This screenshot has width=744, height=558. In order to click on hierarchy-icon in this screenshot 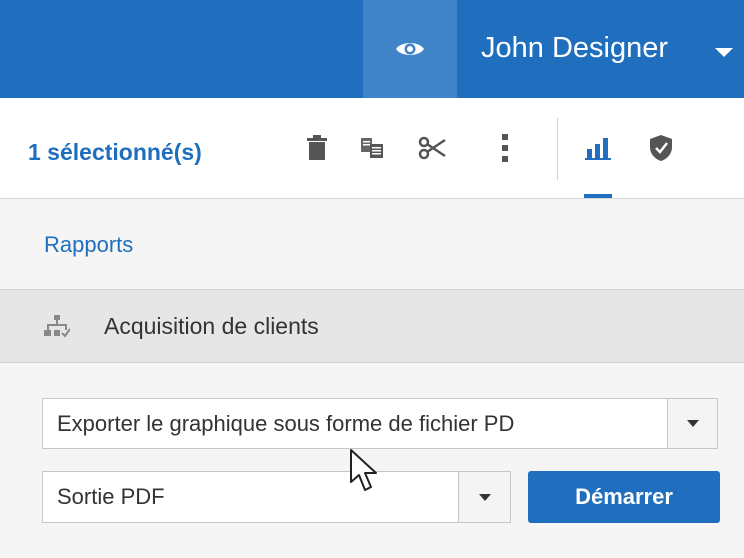, I will do `click(57, 326)`.